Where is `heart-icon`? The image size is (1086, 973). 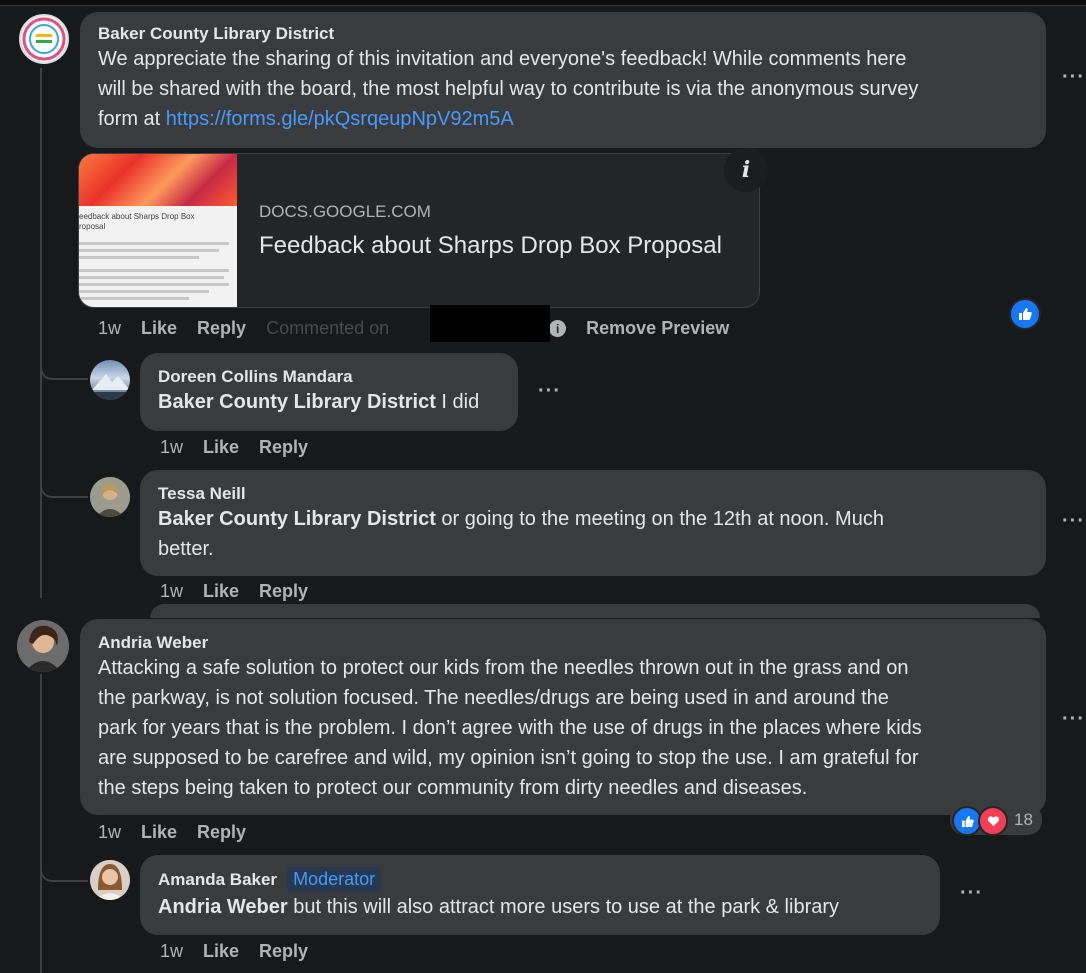 heart-icon is located at coordinates (993, 820).